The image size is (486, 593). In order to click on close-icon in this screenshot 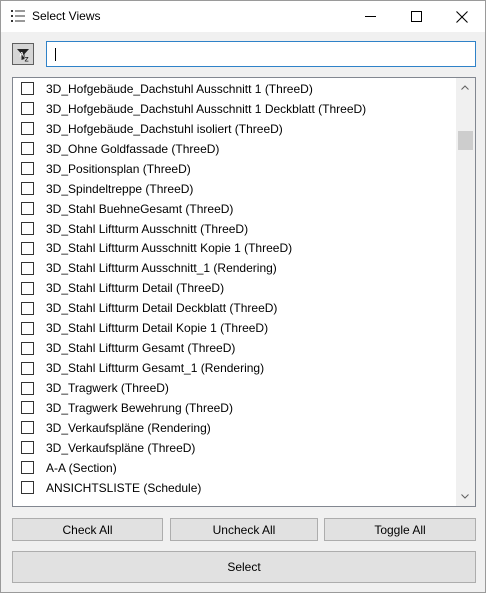, I will do `click(462, 16)`.